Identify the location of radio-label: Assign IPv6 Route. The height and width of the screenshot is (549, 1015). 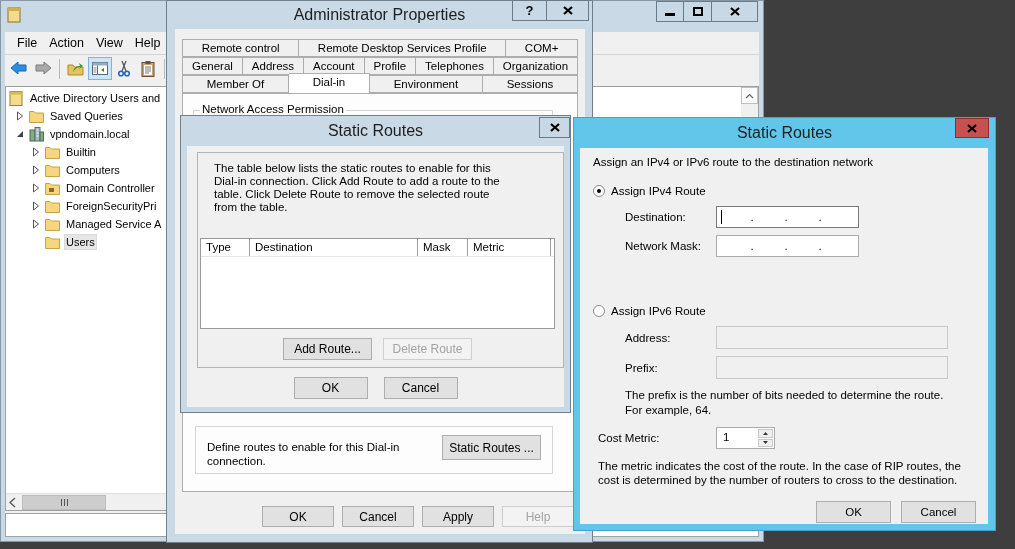
(658, 311).